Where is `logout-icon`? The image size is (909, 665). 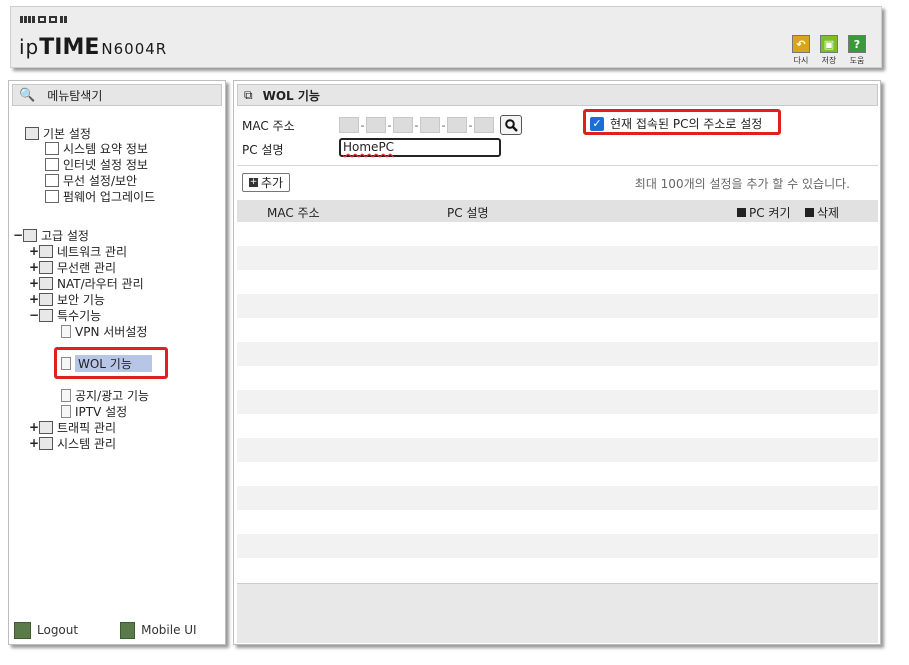 logout-icon is located at coordinates (22, 630).